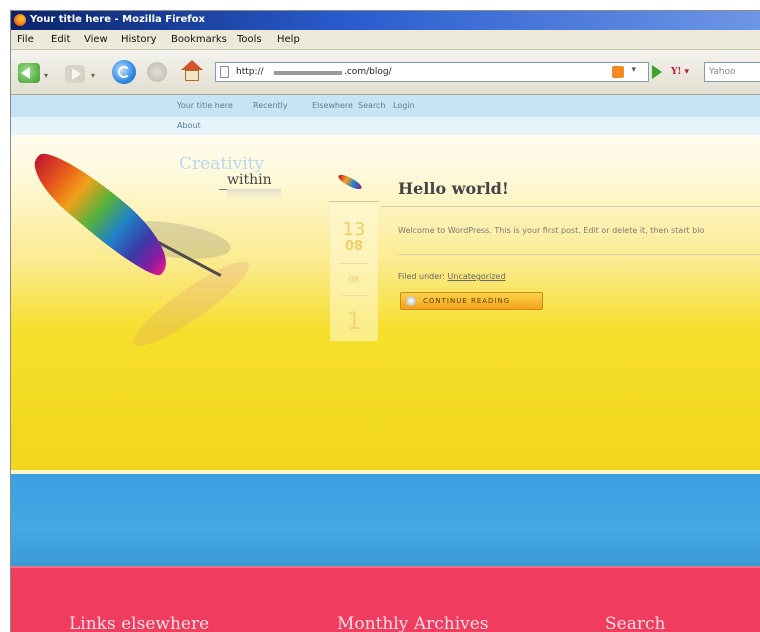  Describe the element at coordinates (413, 623) in the screenshot. I see `footer-heading-archives: Monthly Archives` at that location.